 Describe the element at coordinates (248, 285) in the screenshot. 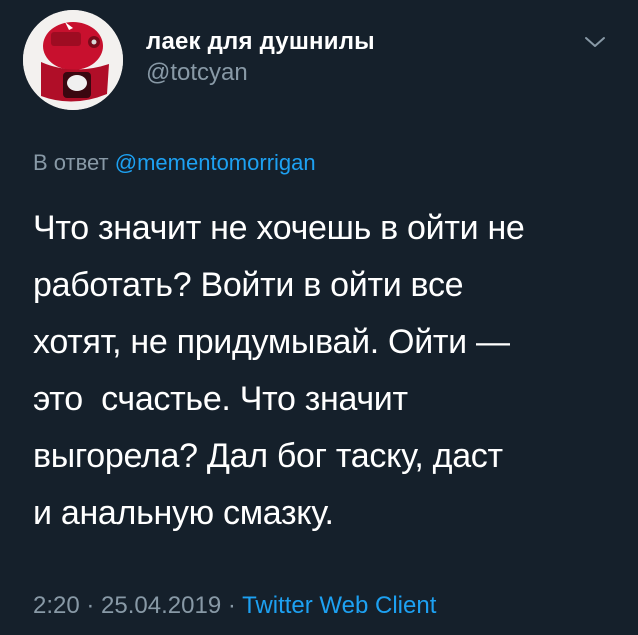

I see `tweet-text-line: работать? Войти в ойти все` at that location.